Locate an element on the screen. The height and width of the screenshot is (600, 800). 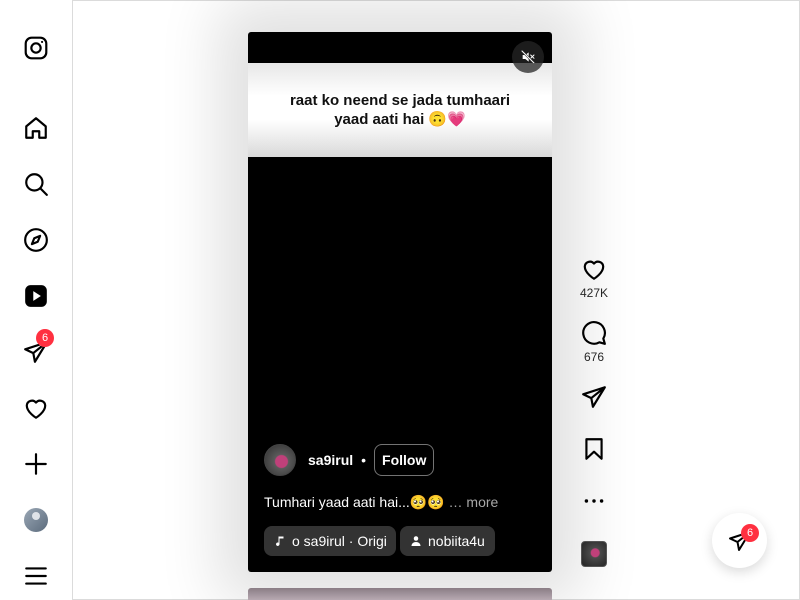
more-horizontal-icon is located at coordinates (594, 501).